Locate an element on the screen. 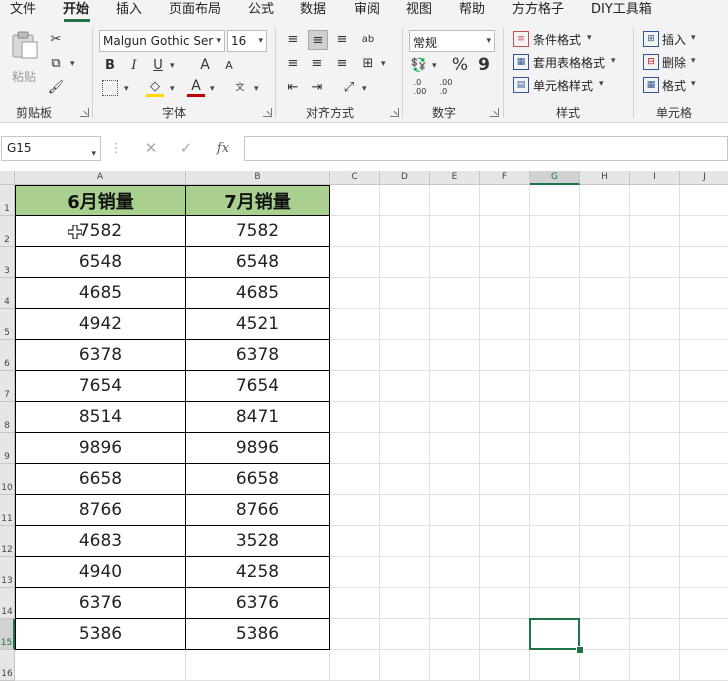 The image size is (728, 681). cell-styles-button: ▤ 单元格样式 ▾ is located at coordinates (568, 86).